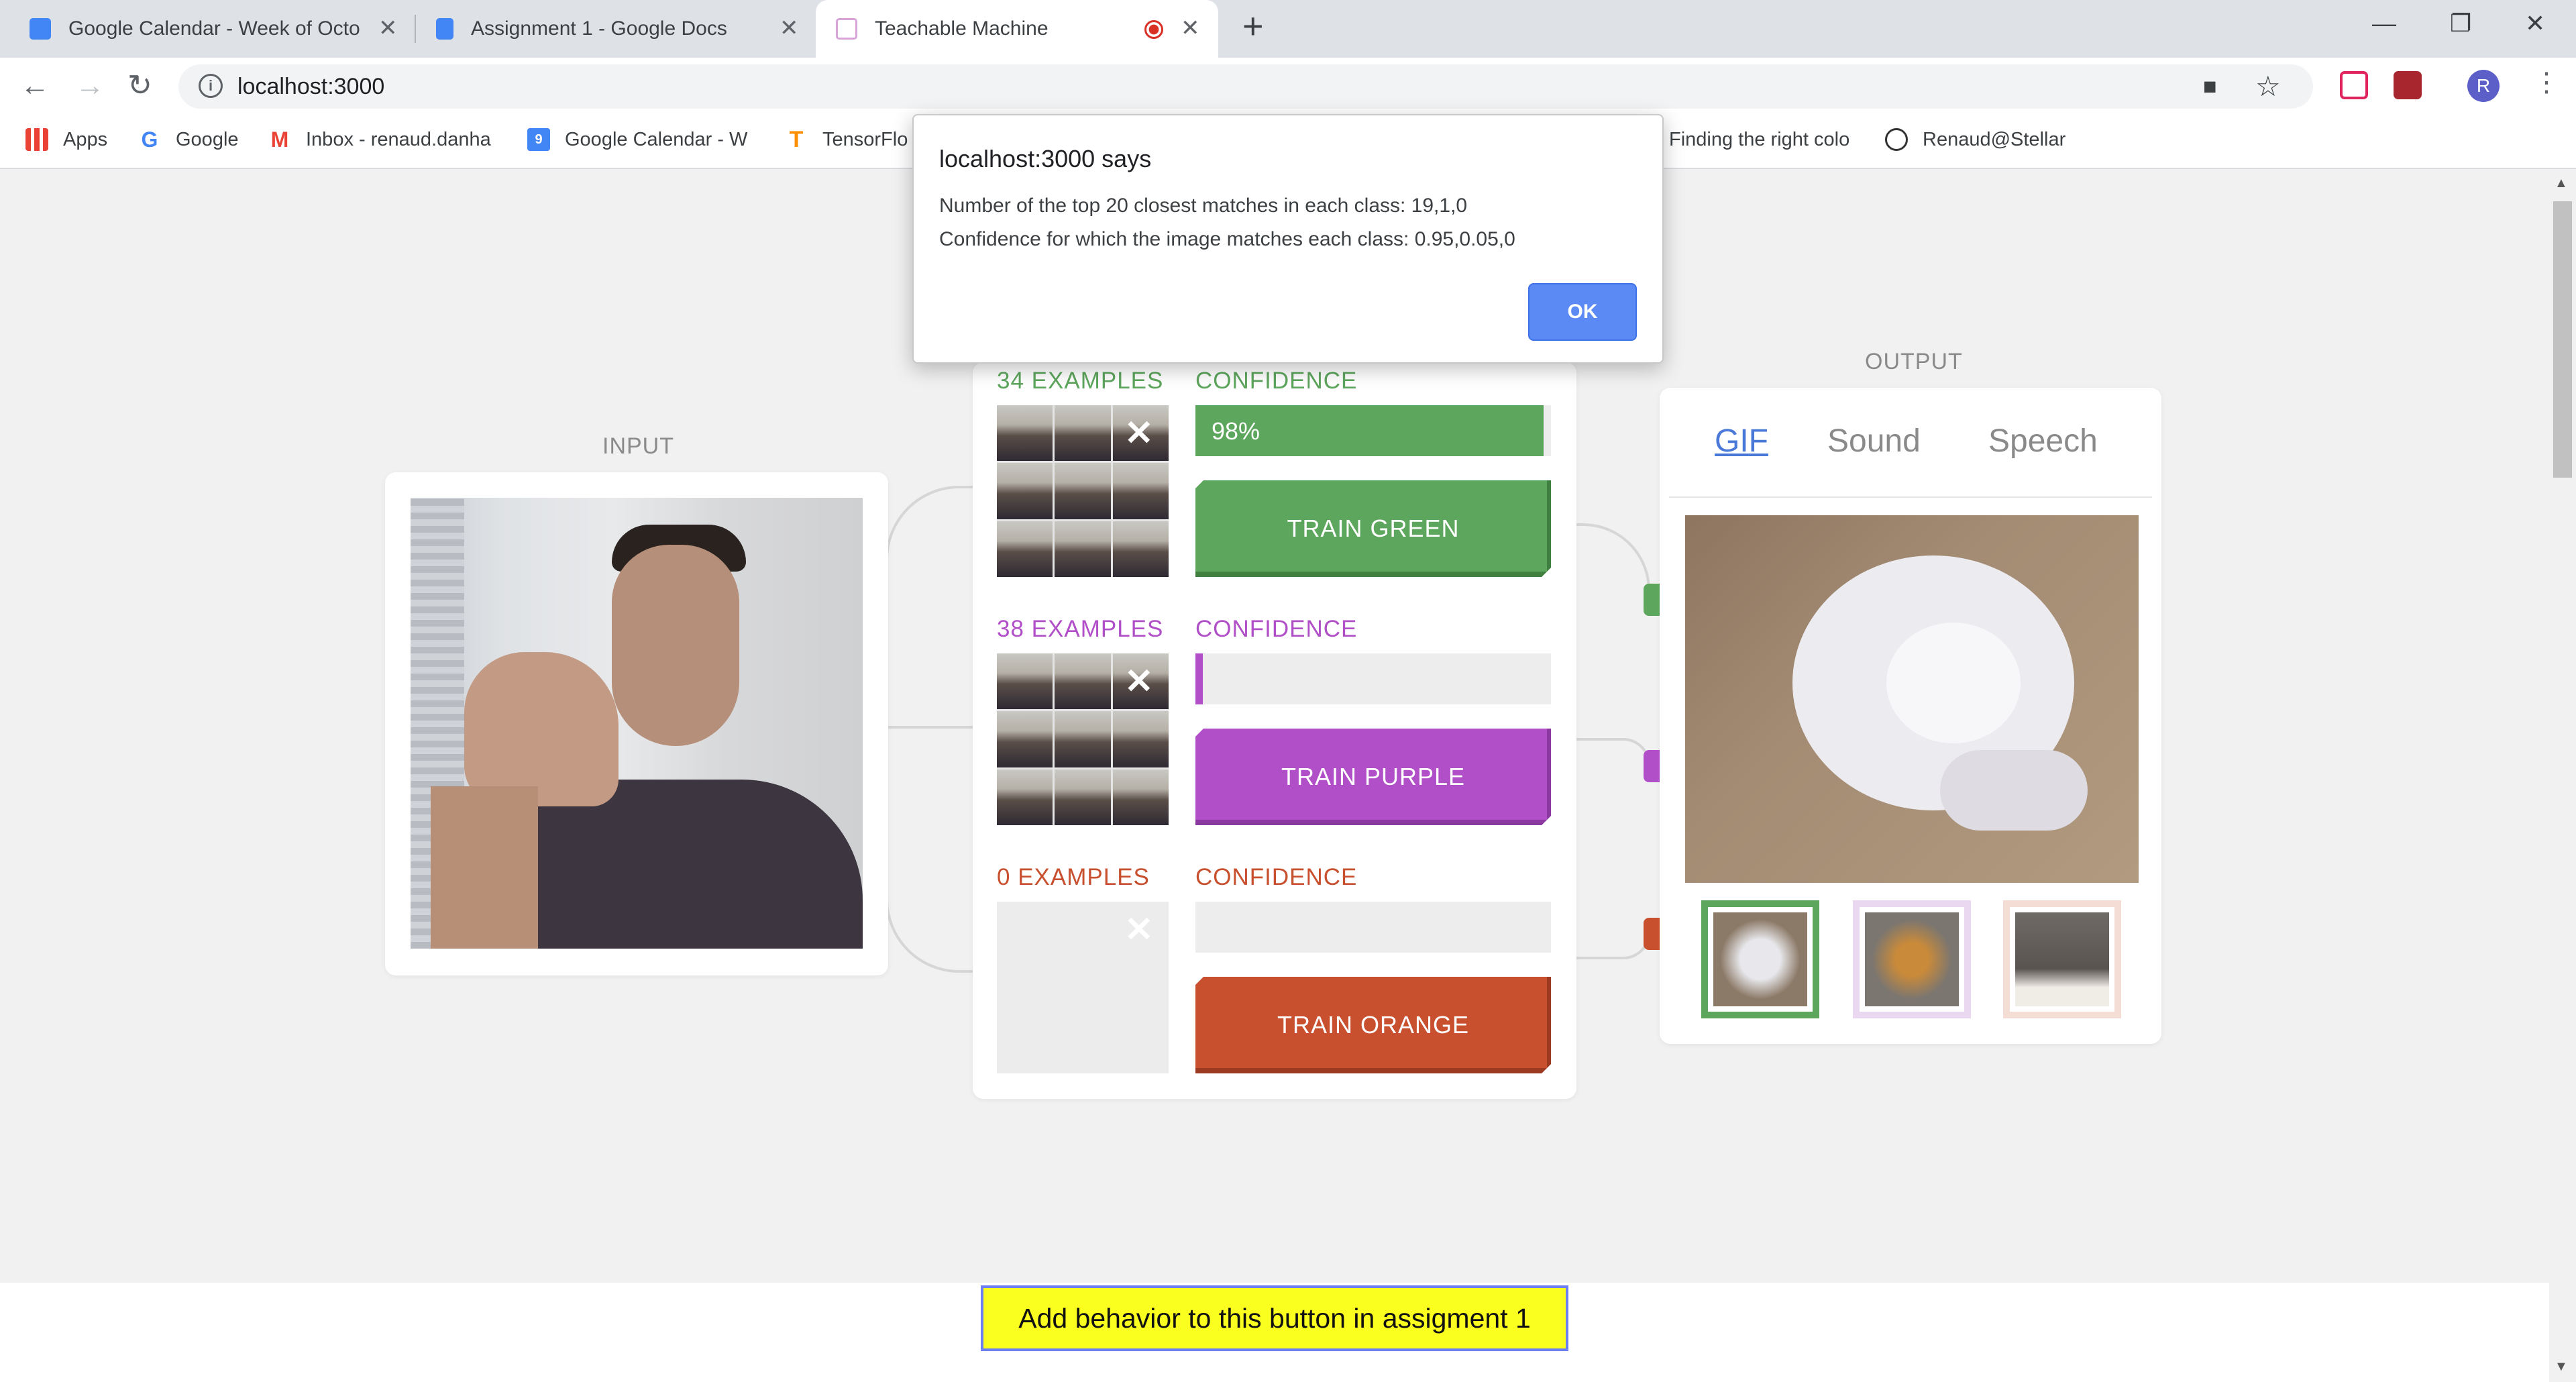  Describe the element at coordinates (85, 139) in the screenshot. I see `bookmark-label: Apps` at that location.